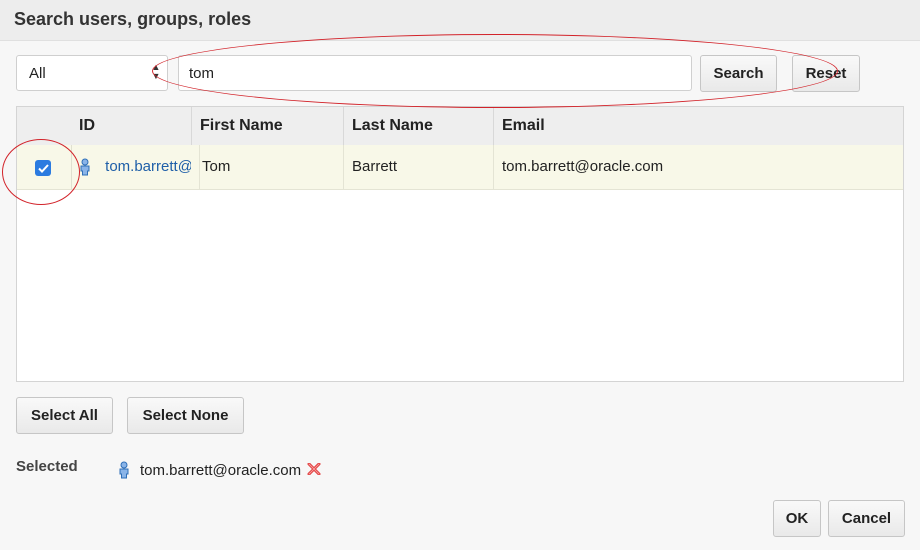 This screenshot has height=550, width=920. I want to click on selected-item: tom.barrett@oracle.com, so click(219, 470).